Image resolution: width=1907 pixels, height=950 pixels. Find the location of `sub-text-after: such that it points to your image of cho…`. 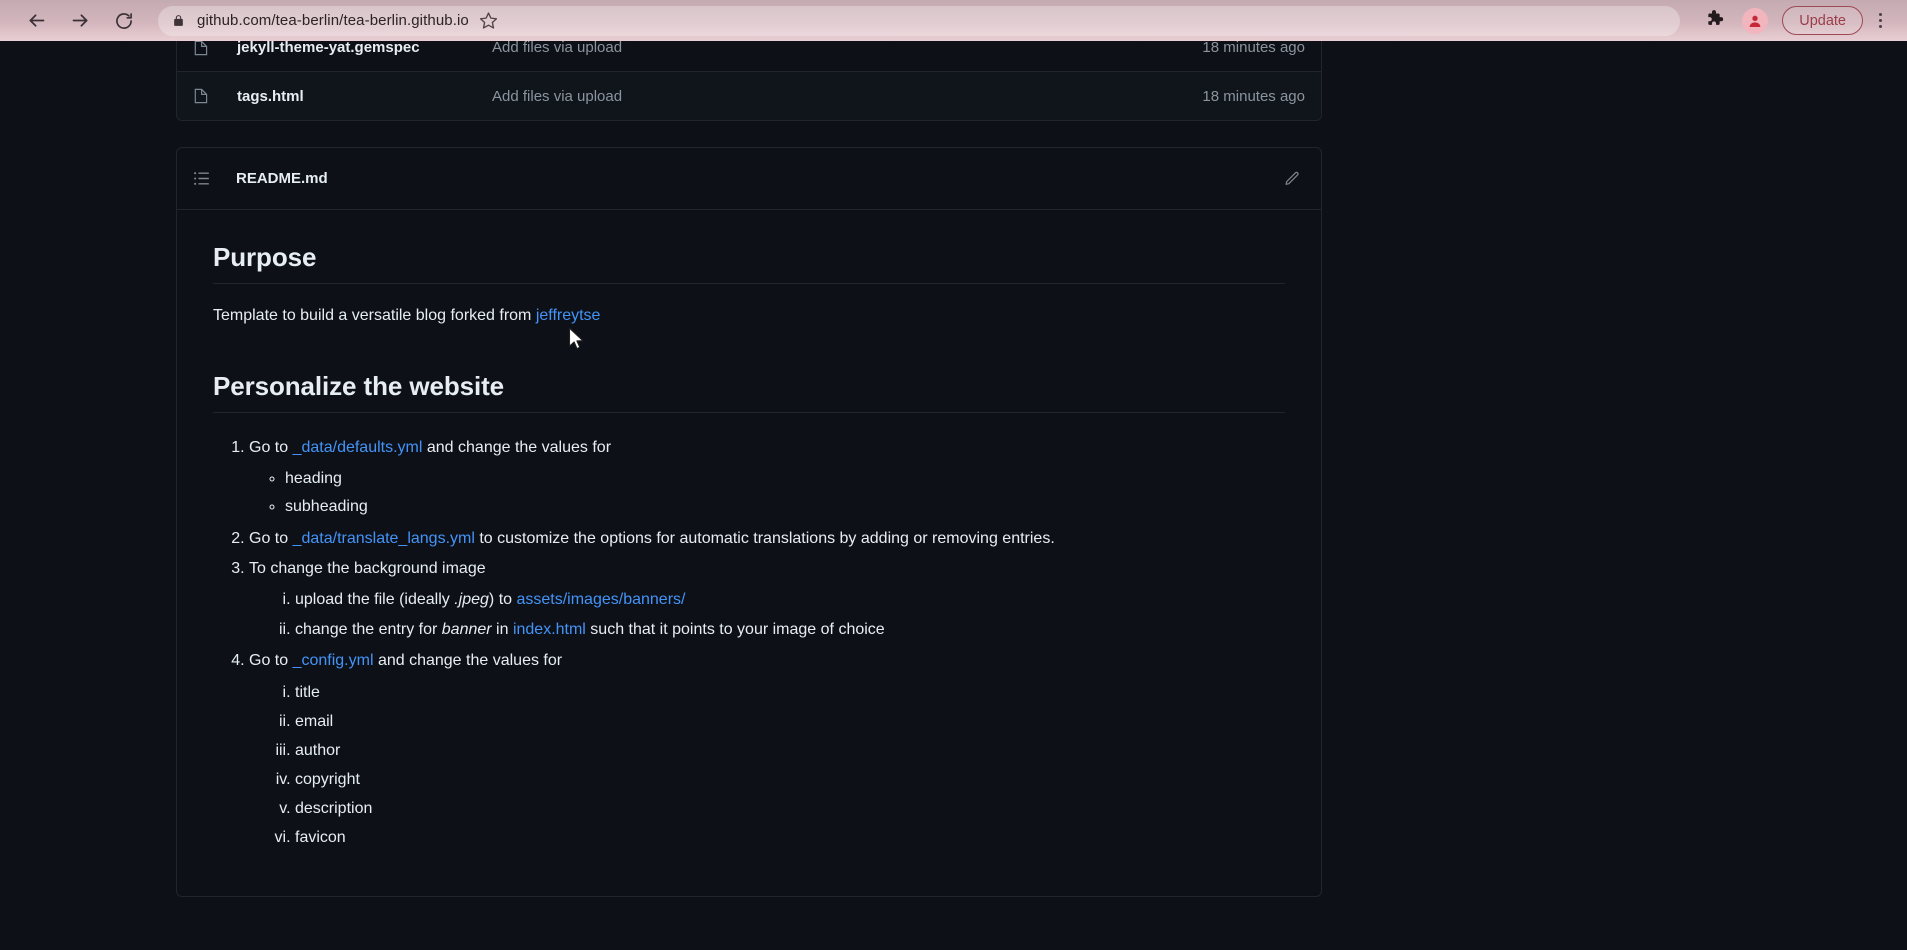

sub-text-after: such that it points to your image of cho… is located at coordinates (735, 629).